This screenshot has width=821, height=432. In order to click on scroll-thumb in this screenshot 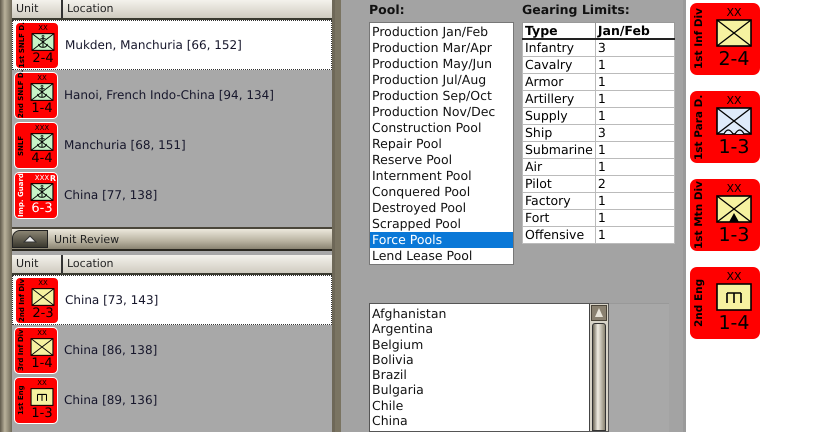, I will do `click(599, 377)`.